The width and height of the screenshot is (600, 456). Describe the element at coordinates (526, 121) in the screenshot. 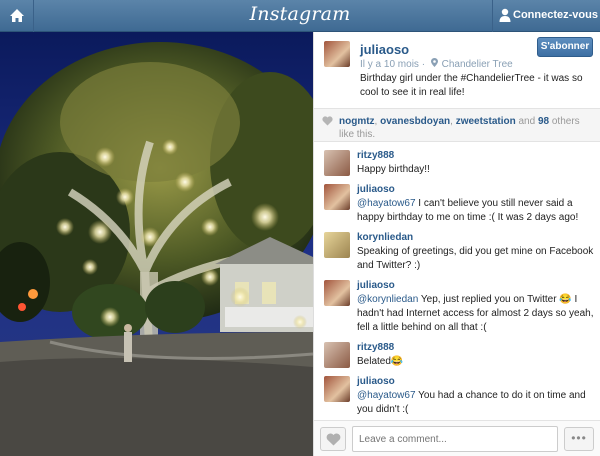

I see `likes-and: and` at that location.